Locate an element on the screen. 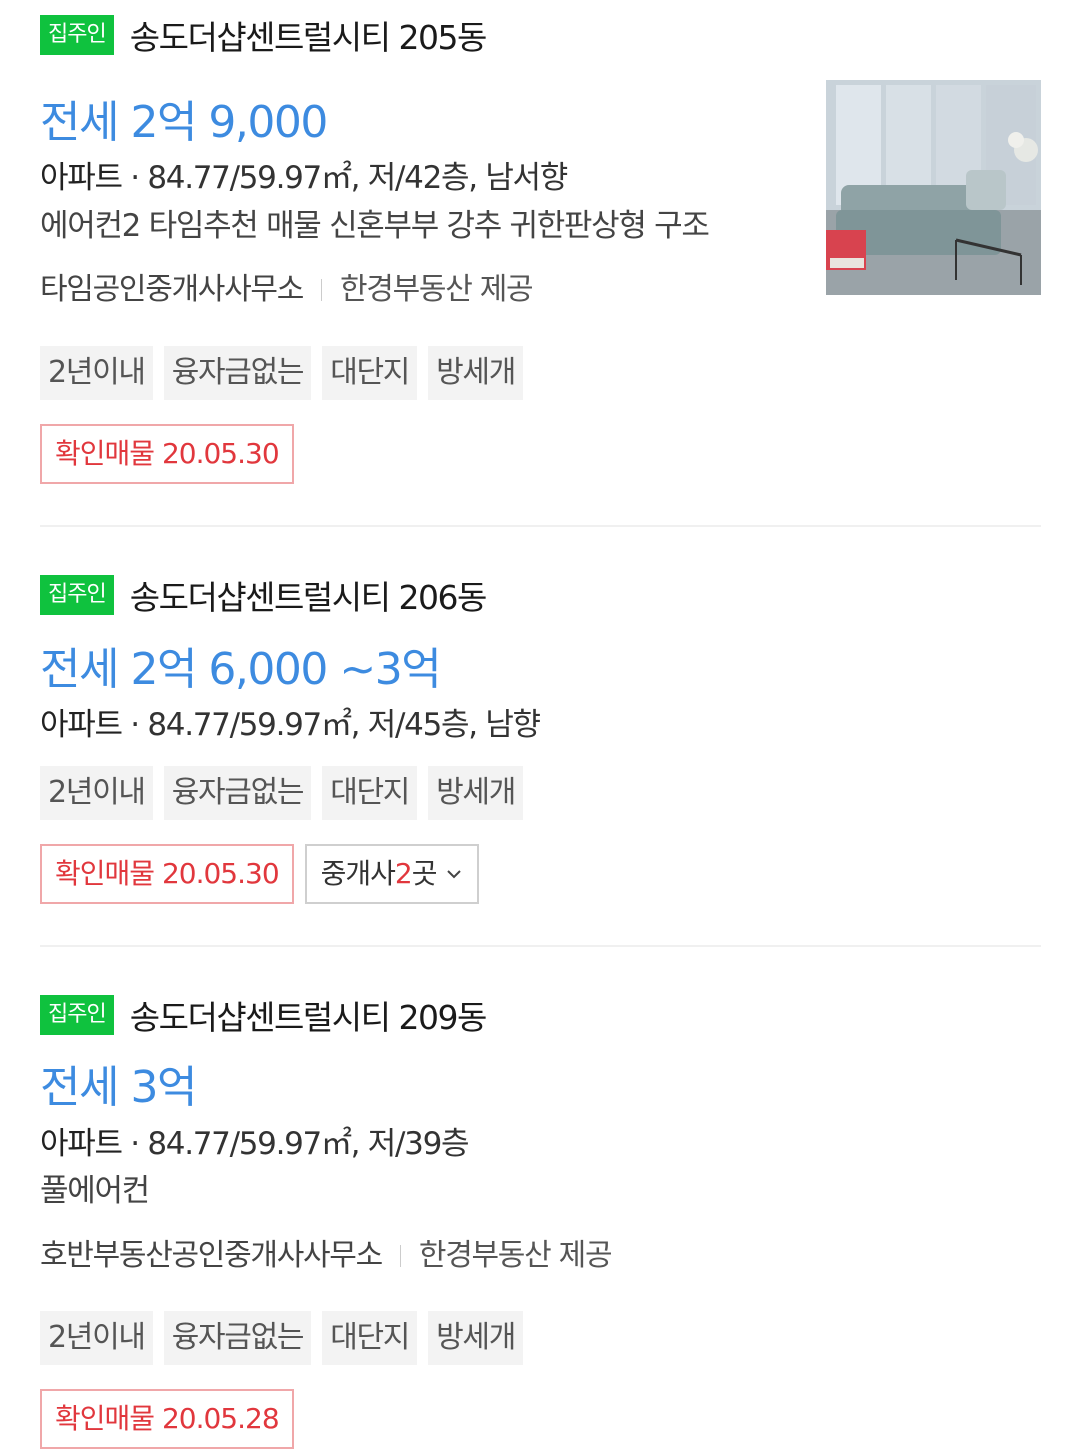 This screenshot has height=1451, width=1065. listing-thumbnail is located at coordinates (933, 187).